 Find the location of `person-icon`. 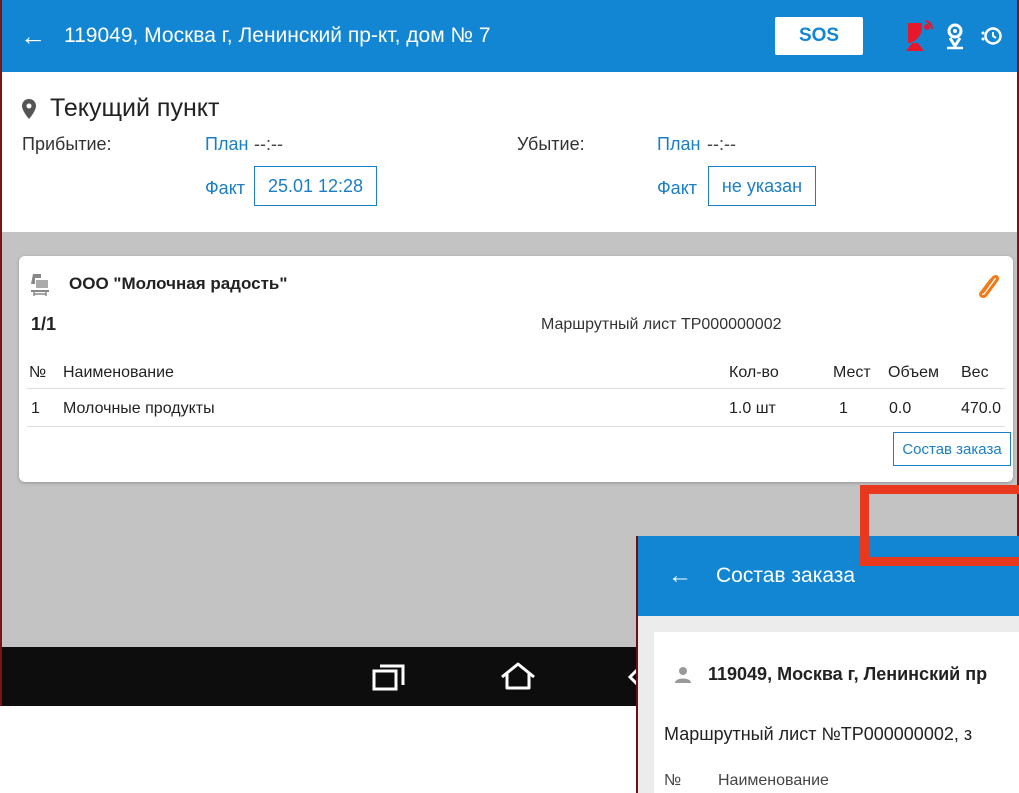

person-icon is located at coordinates (683, 674).